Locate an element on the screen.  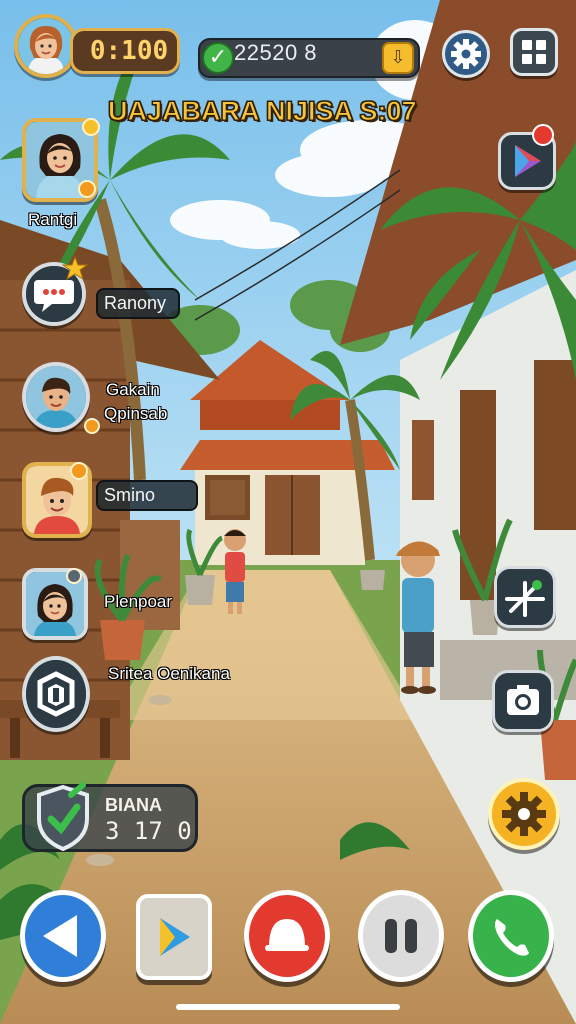
coin-value: 22520 8 is located at coordinates (276, 52).